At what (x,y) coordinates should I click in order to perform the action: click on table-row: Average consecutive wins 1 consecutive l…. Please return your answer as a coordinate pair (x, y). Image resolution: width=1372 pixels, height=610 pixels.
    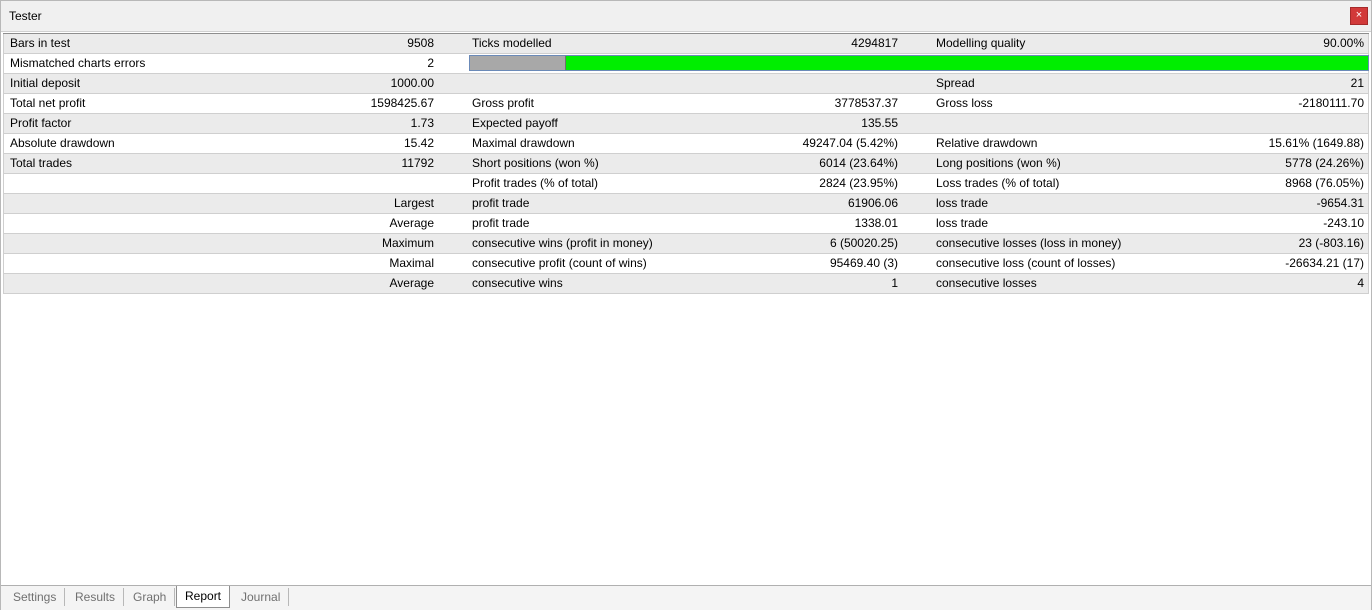
    Looking at the image, I should click on (686, 284).